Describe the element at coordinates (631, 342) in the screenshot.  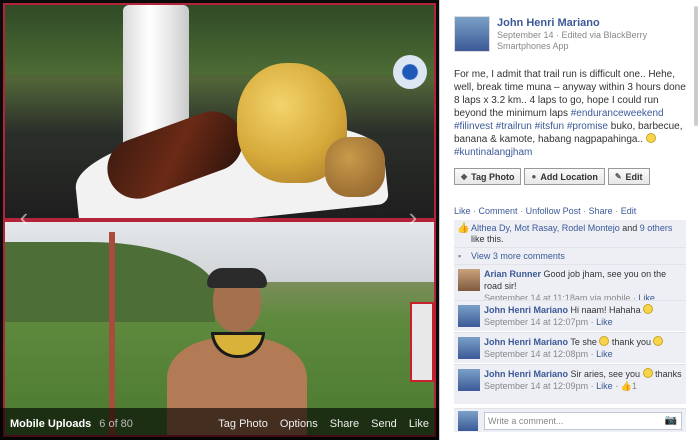
I see `comment-text-2: thank you` at that location.